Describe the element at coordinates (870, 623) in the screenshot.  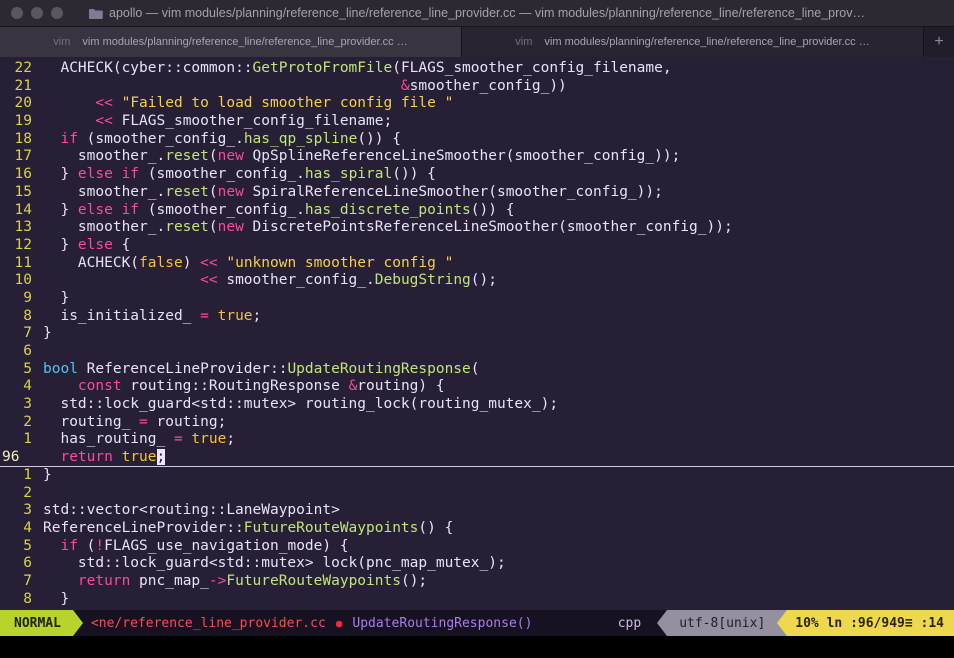
I see `cursor-position: 10% ln :96/949≡ :14` at that location.